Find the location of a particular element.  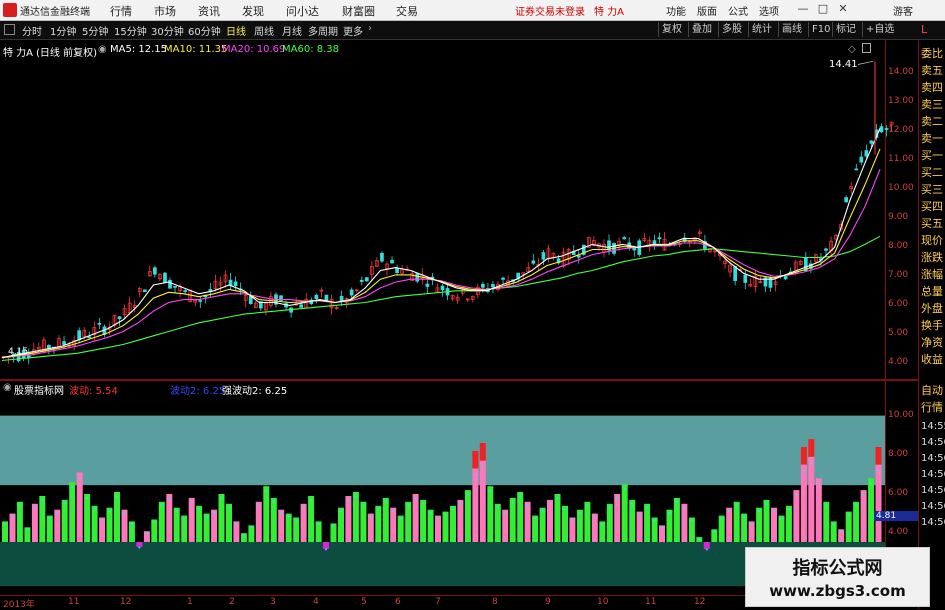

period-5min: 5分钟 is located at coordinates (95, 30).